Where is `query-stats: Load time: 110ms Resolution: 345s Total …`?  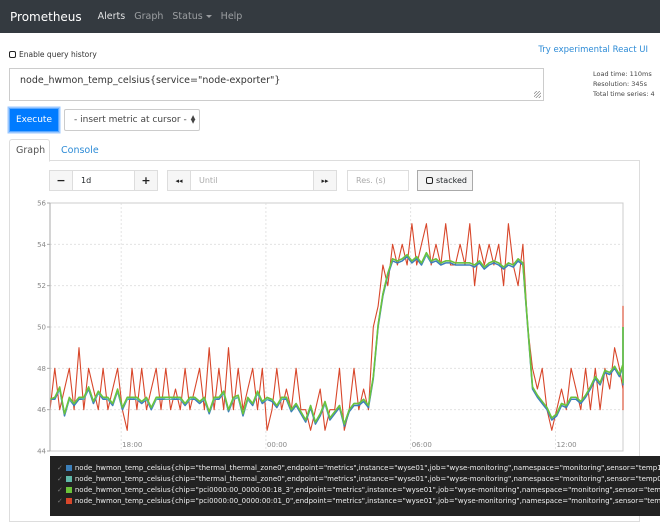 query-stats: Load time: 110ms Resolution: 345s Total … is located at coordinates (624, 84).